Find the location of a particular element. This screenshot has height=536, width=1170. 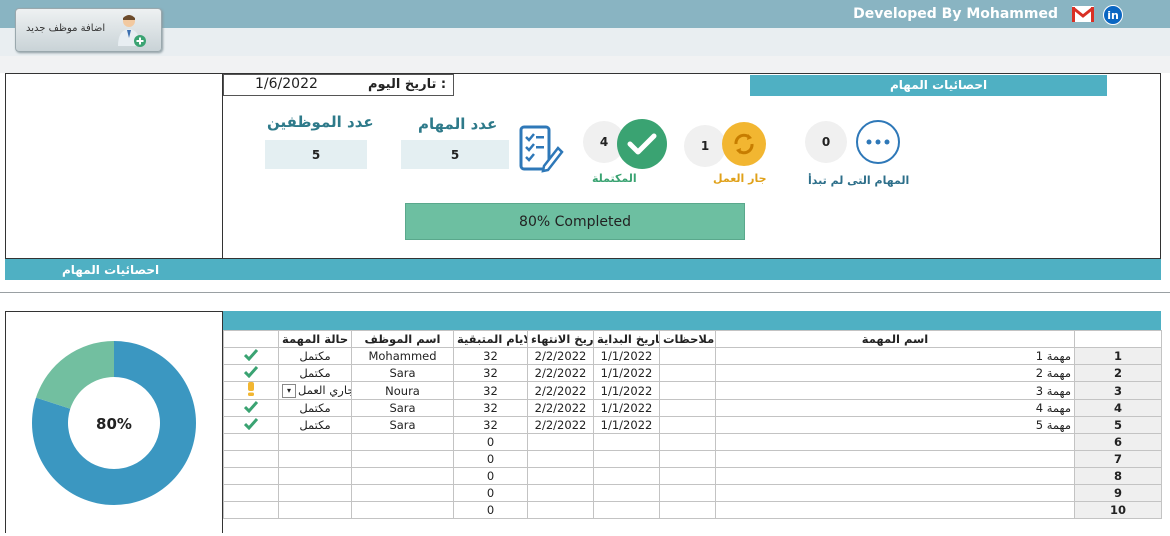

task-name-cell: مهمة 1 is located at coordinates (895, 356).